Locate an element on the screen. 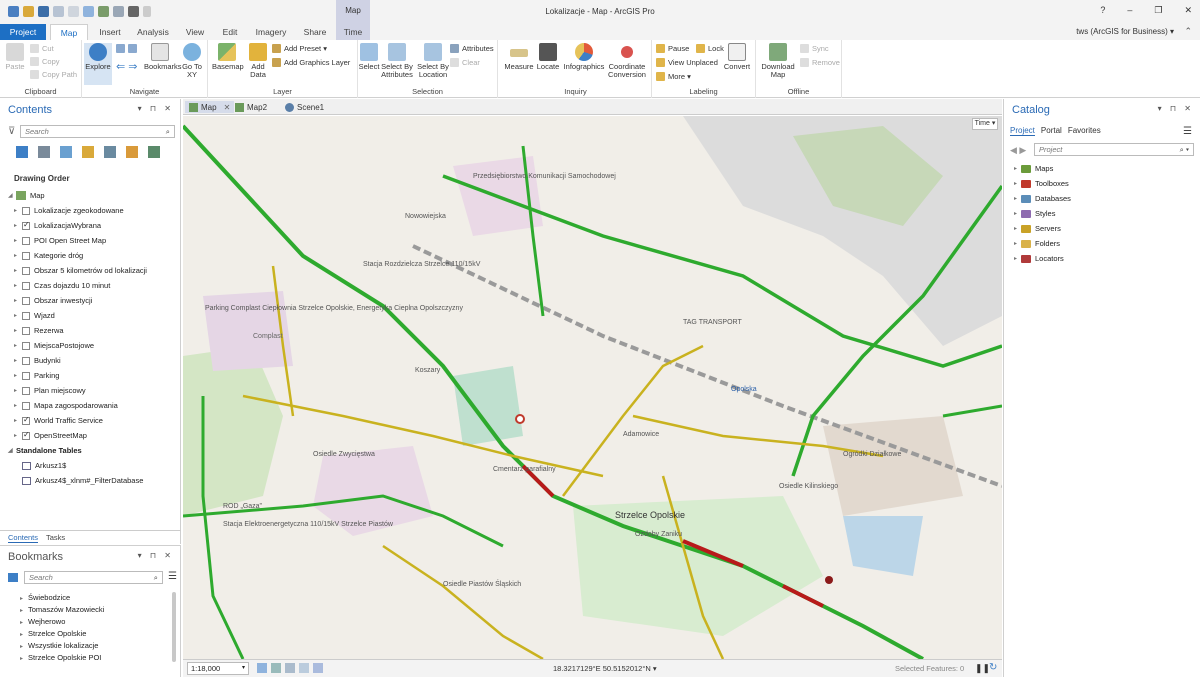  sync-button: Sync is located at coordinates (814, 48).